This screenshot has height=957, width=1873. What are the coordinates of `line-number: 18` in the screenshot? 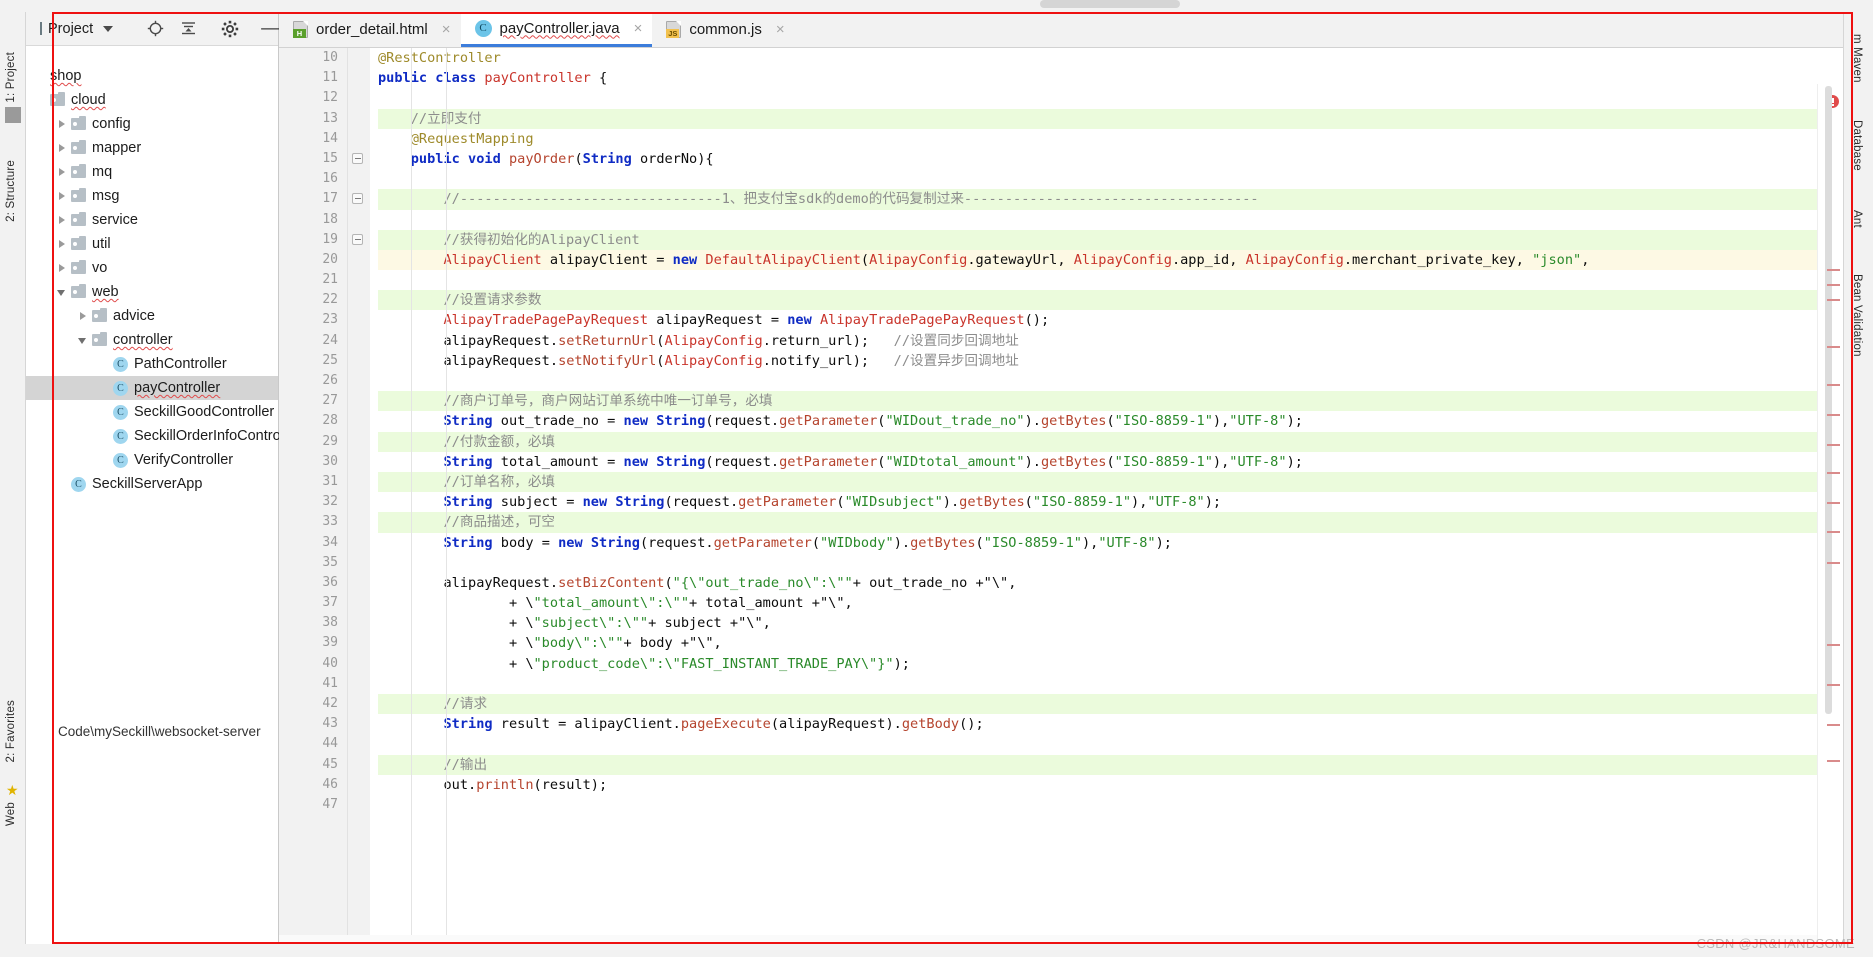 It's located at (330, 219).